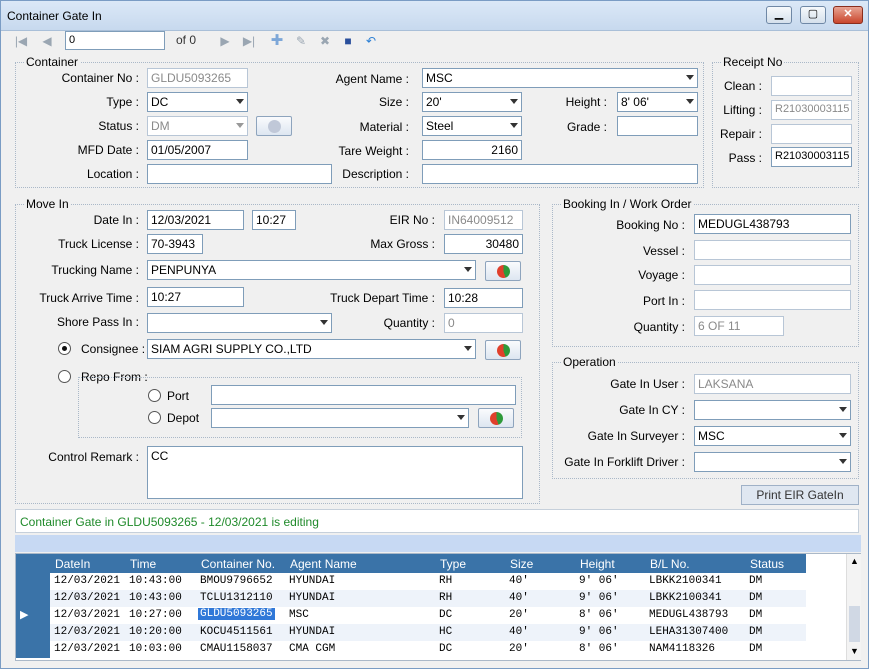  Describe the element at coordinates (197, 78) in the screenshot. I see `container-no-field: GLDU5093265` at that location.